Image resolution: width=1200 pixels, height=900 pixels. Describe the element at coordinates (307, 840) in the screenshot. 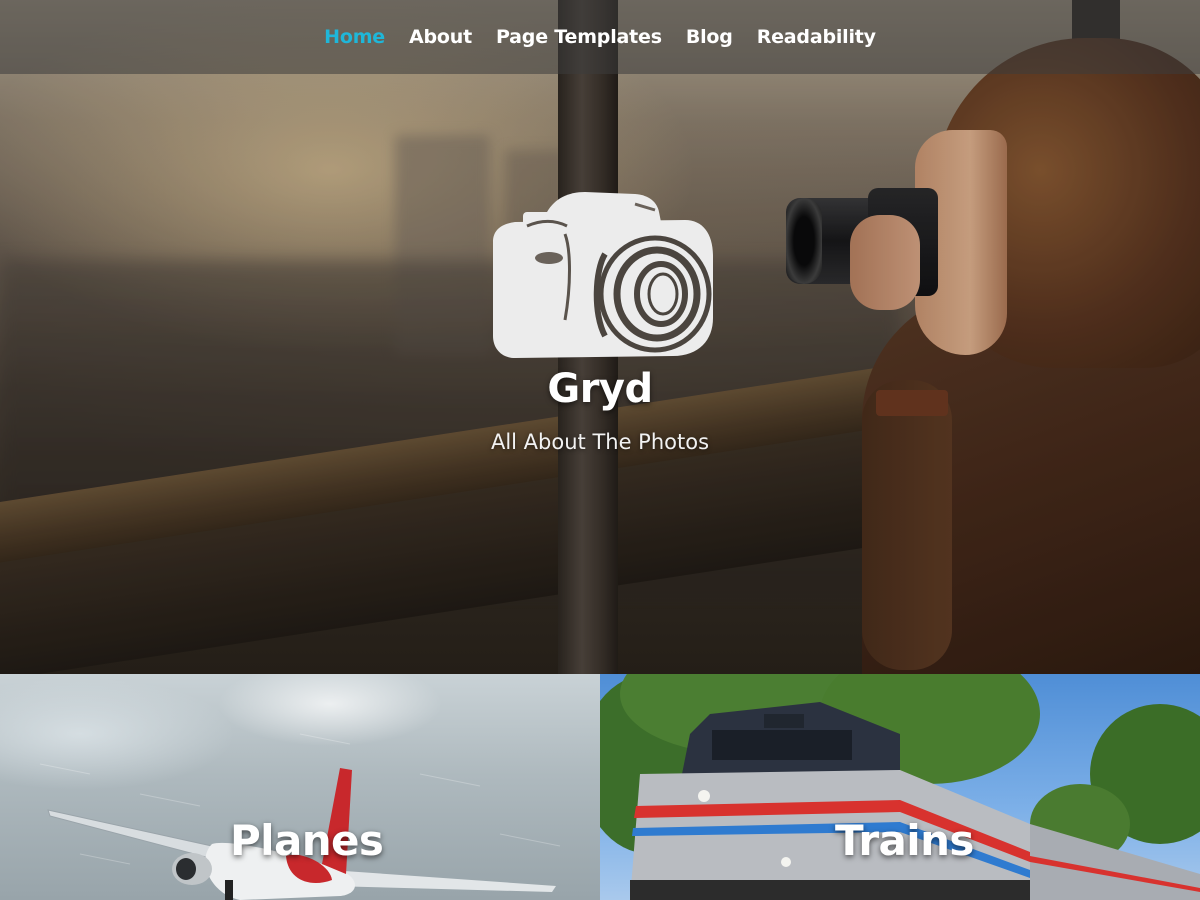

I see `tile-title-planes: Planes` at that location.